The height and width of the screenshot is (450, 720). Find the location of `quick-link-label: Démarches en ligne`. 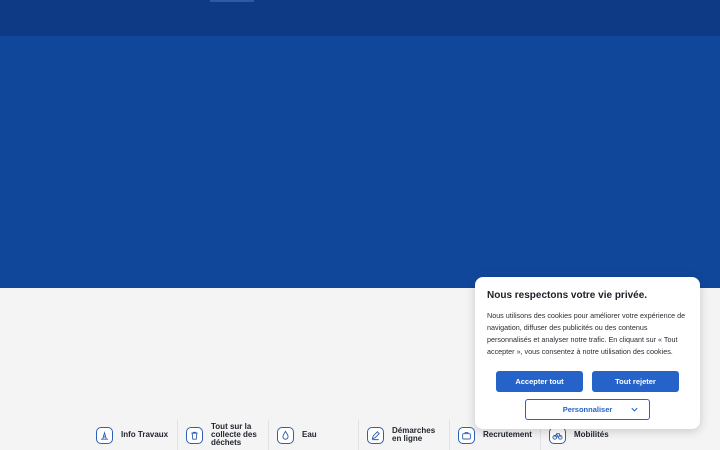

quick-link-label: Démarches en ligne is located at coordinates (414, 434).